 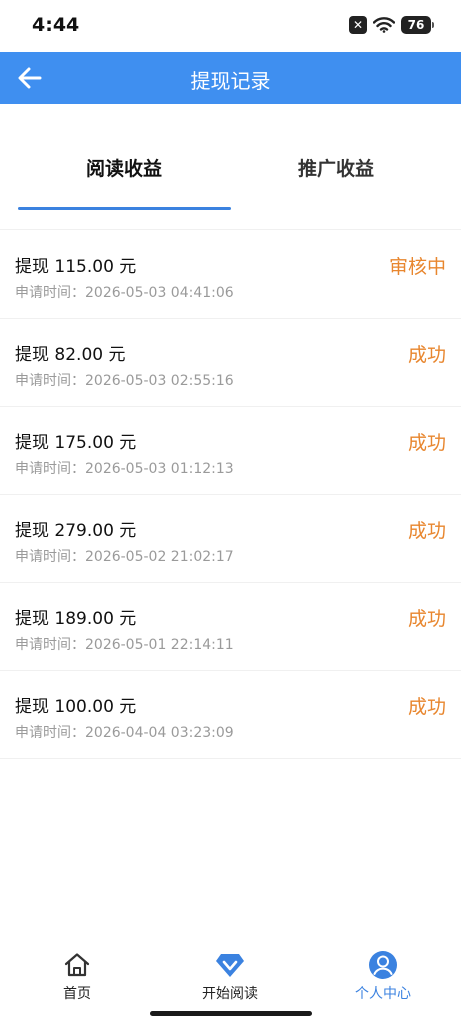 What do you see at coordinates (124, 733) in the screenshot?
I see `record-time: 申请时间：2026-04-04 03:23:09` at bounding box center [124, 733].